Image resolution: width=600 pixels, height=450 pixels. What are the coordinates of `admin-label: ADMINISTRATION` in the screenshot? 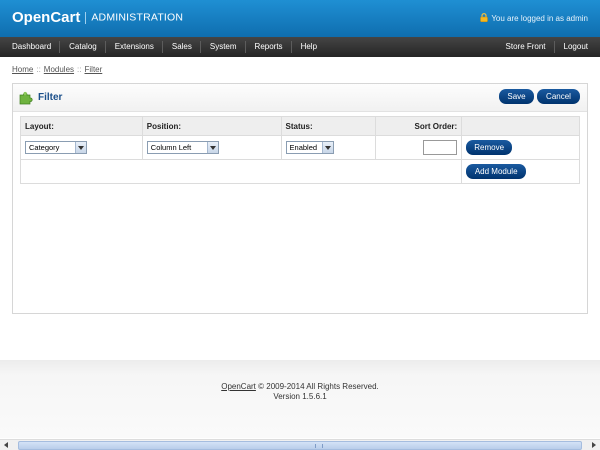 It's located at (137, 17).